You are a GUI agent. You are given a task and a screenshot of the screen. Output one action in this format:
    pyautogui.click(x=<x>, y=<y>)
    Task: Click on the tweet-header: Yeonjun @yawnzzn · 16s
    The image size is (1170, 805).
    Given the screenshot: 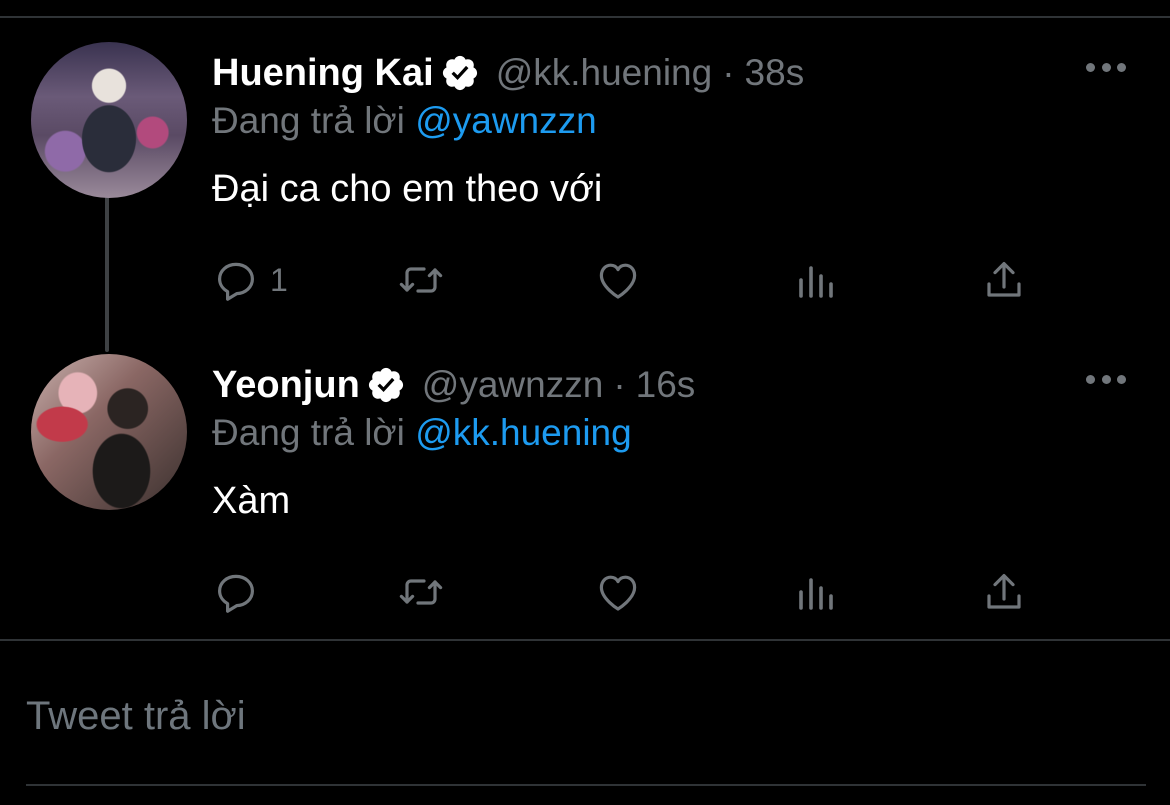 What is the action you would take?
    pyautogui.click(x=453, y=385)
    